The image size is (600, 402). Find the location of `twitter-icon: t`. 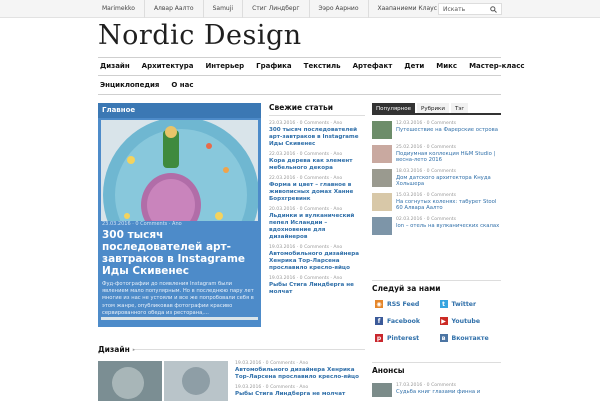

twitter-icon: t is located at coordinates (443, 304).